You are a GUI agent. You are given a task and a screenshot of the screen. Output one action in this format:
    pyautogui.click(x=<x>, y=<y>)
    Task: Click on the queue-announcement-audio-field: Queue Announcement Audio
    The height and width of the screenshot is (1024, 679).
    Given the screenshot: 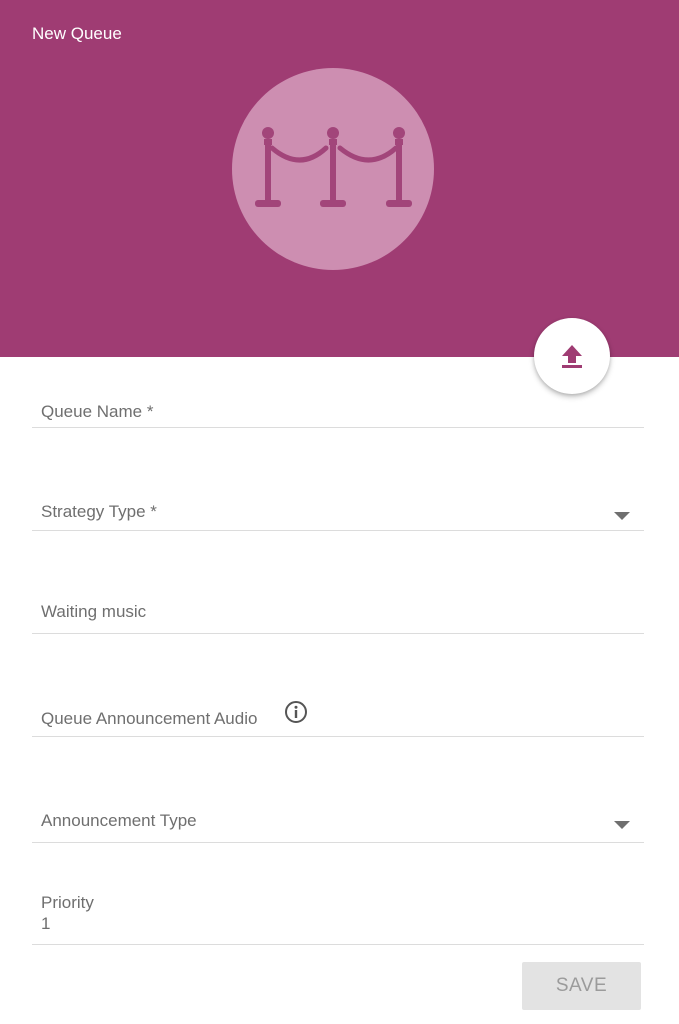 What is the action you would take?
    pyautogui.click(x=338, y=719)
    